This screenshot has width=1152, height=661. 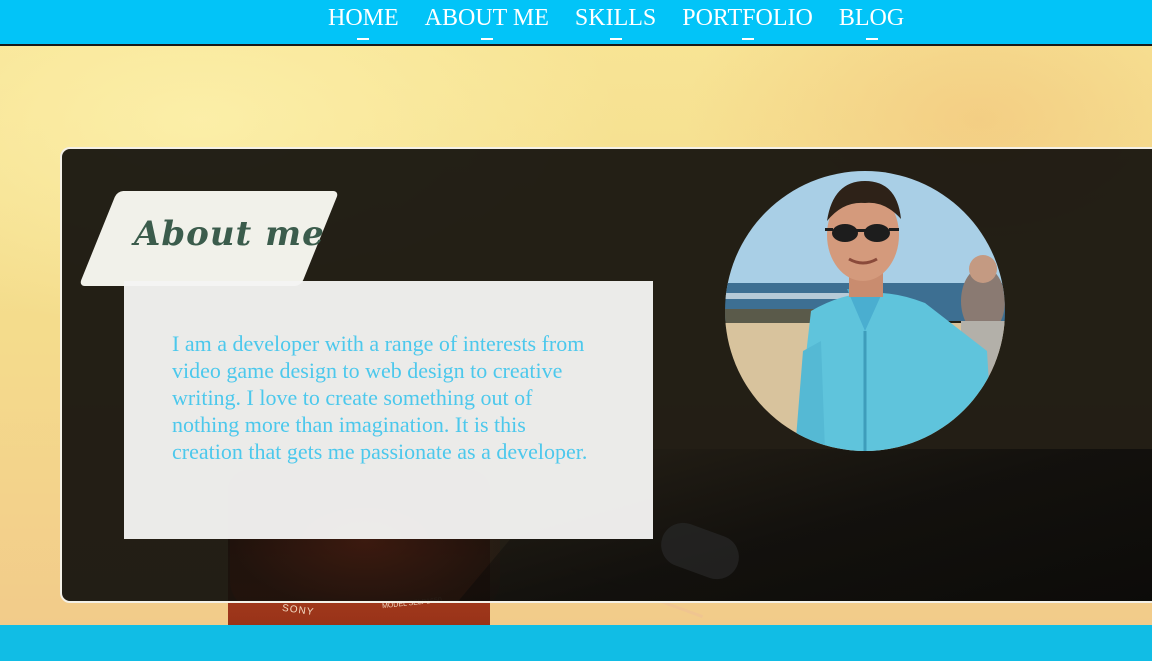 What do you see at coordinates (363, 18) in the screenshot?
I see `nav-item-label: HOME` at bounding box center [363, 18].